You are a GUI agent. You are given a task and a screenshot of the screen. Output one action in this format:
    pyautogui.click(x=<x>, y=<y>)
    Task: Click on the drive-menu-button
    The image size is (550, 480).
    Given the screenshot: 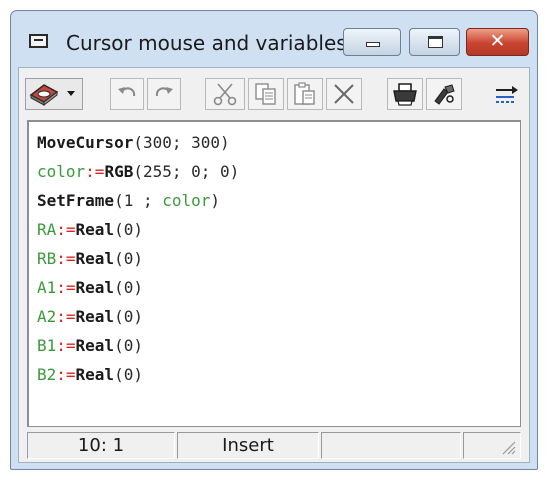 What is the action you would take?
    pyautogui.click(x=54, y=94)
    